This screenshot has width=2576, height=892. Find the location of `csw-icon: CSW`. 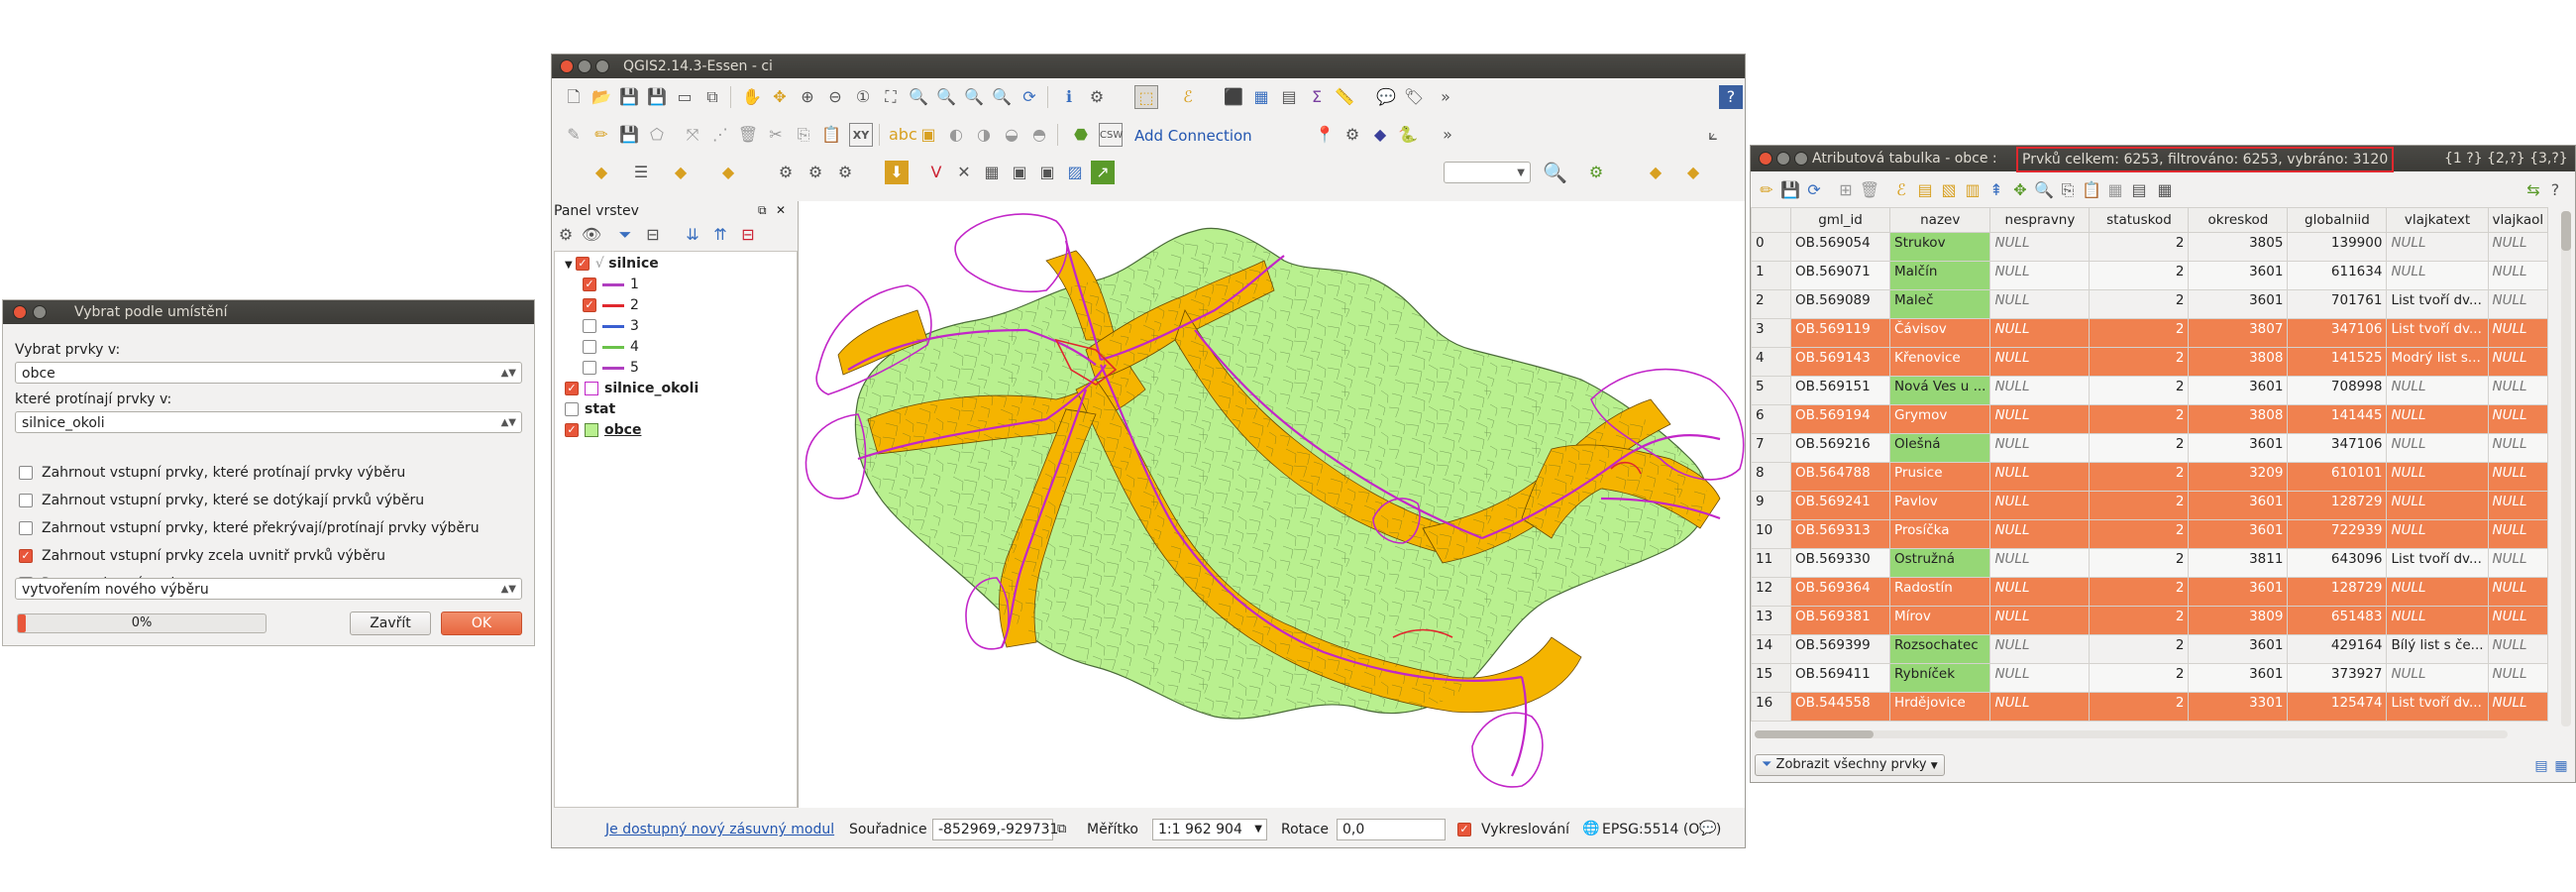

csw-icon: CSW is located at coordinates (1111, 135).